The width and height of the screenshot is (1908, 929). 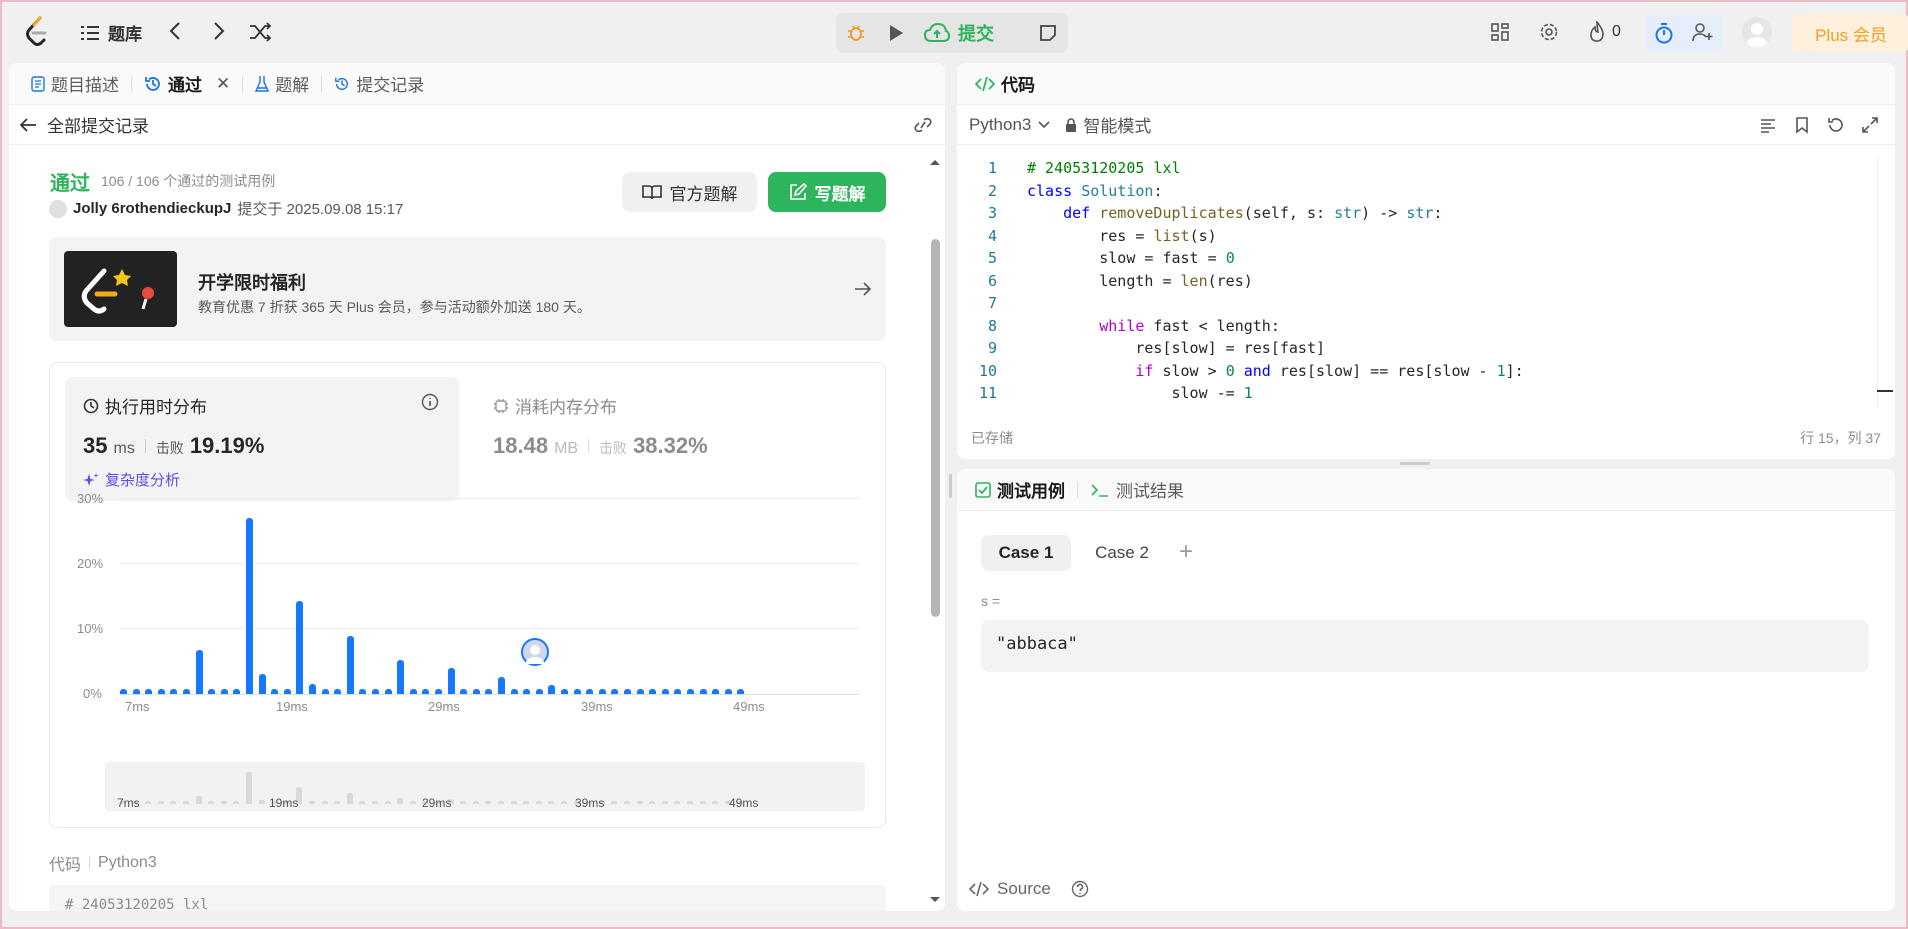 I want to click on official-solution-button: 官方题解, so click(x=689, y=192).